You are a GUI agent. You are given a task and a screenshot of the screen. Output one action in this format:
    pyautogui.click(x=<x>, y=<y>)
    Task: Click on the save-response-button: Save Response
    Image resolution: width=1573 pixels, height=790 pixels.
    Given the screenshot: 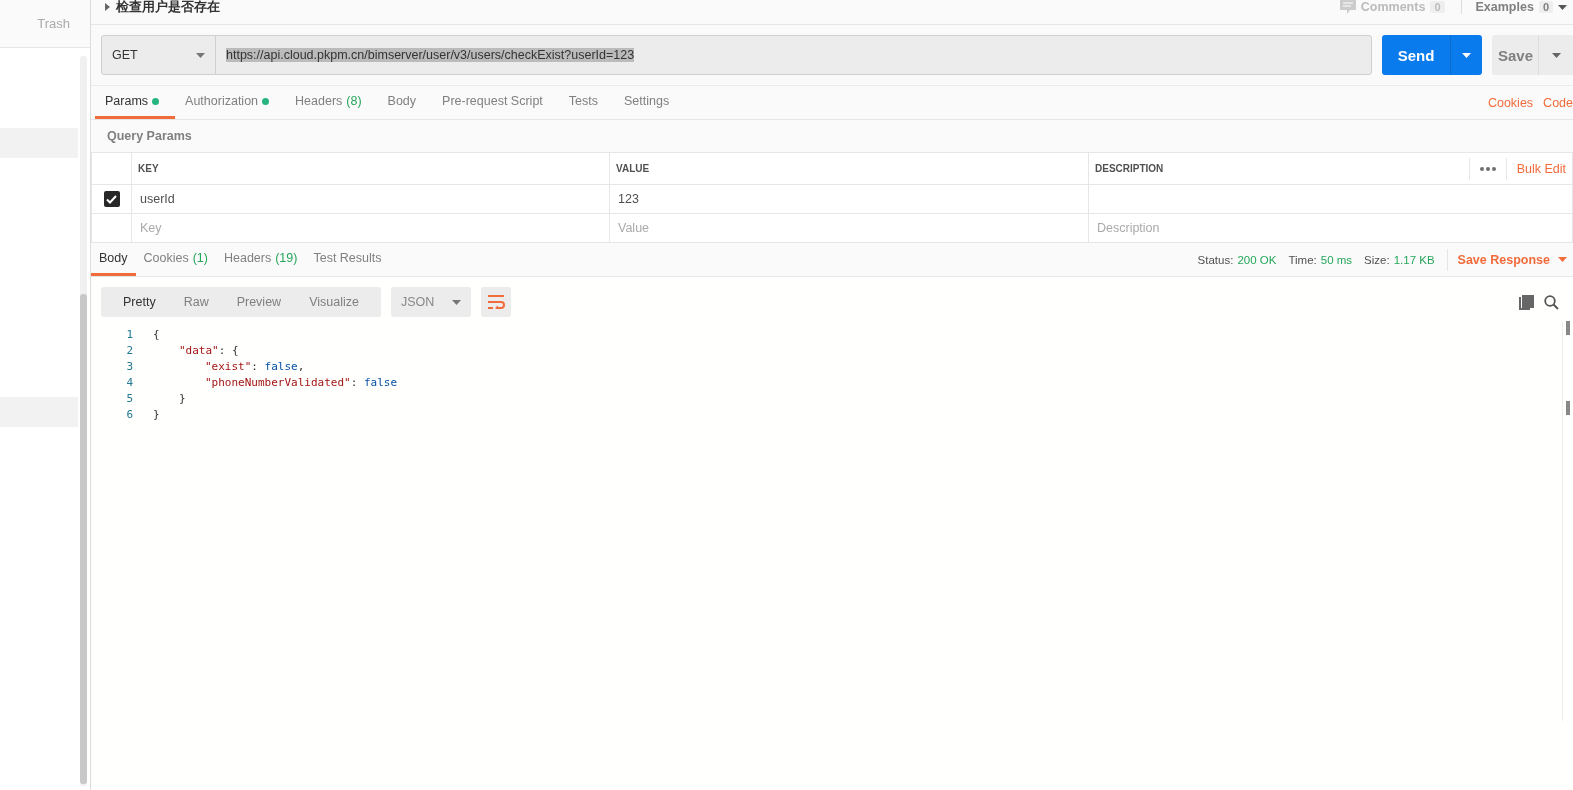 What is the action you would take?
    pyautogui.click(x=1509, y=259)
    